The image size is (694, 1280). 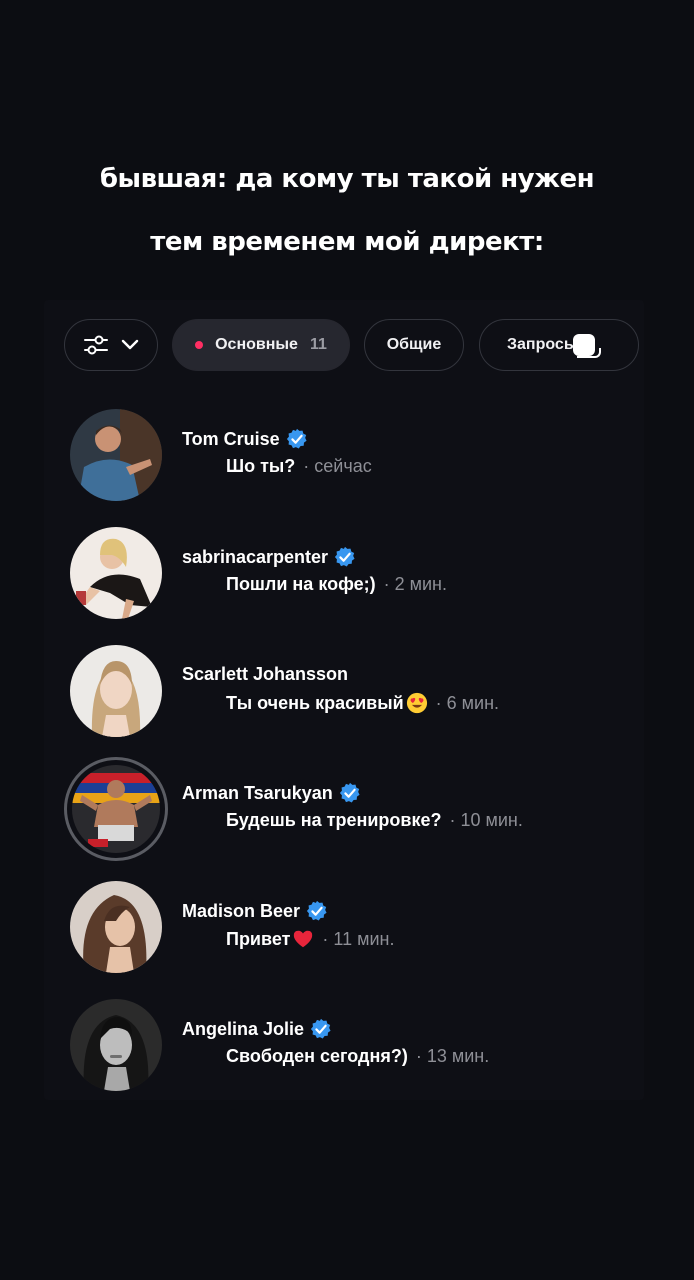 I want to click on chat-preview: Свободен сегодня?) · 13 мин., so click(x=357, y=1056).